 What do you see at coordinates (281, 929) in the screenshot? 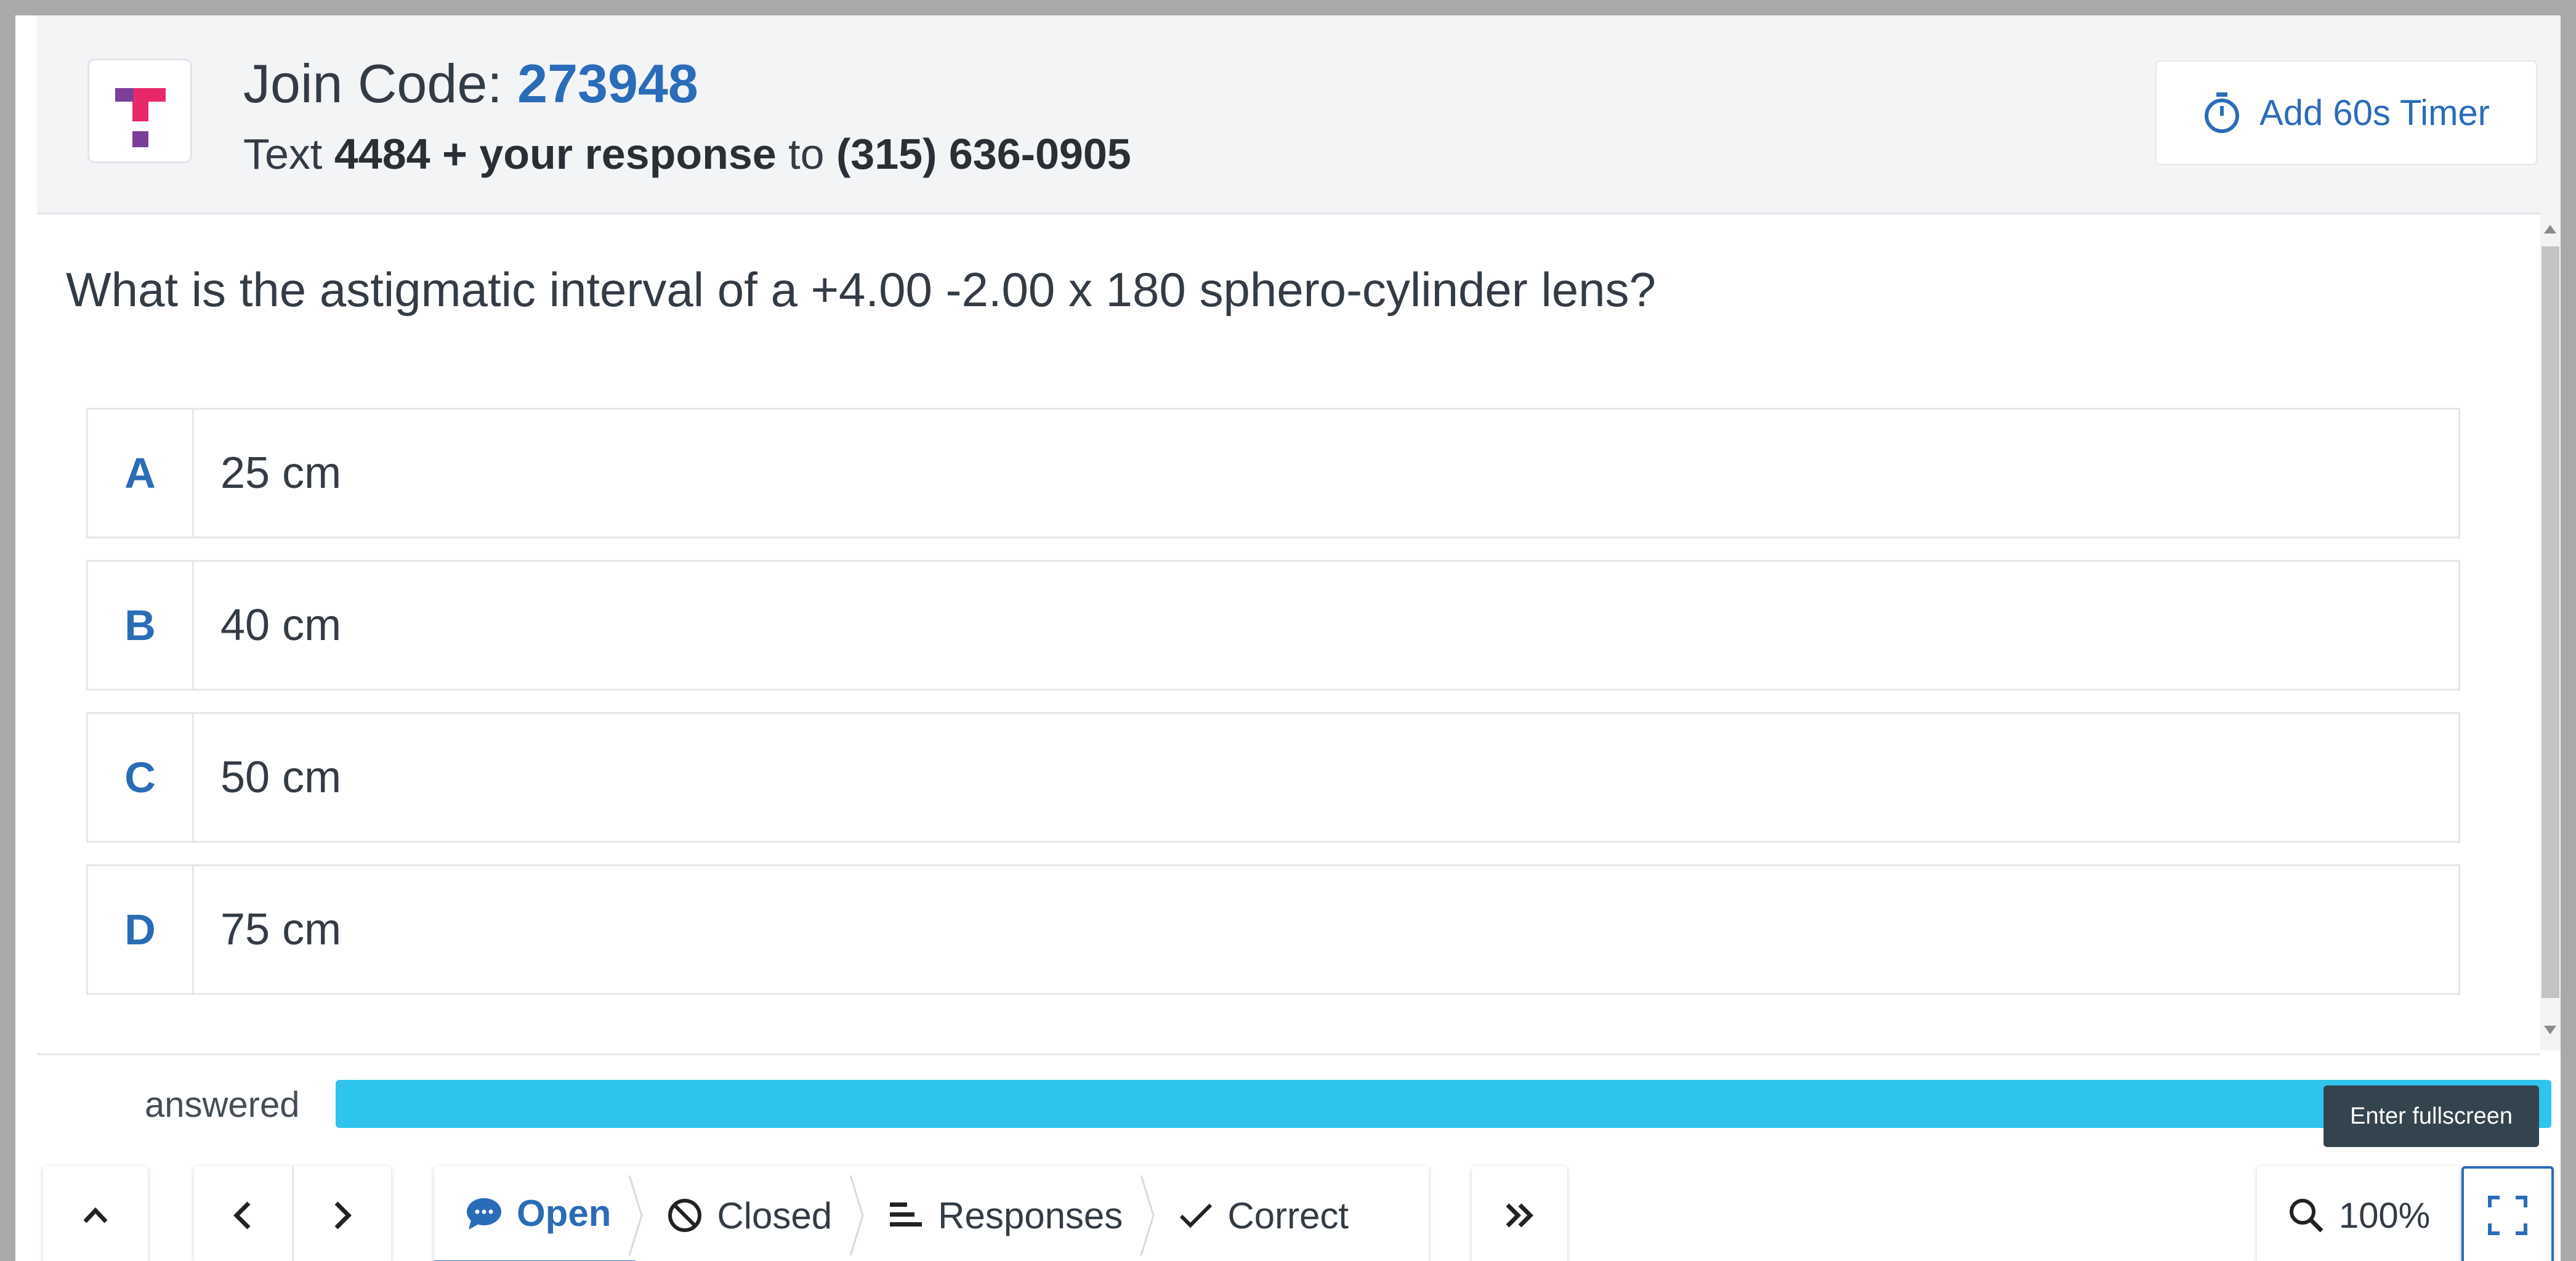
I see `option-text: 75 cm` at bounding box center [281, 929].